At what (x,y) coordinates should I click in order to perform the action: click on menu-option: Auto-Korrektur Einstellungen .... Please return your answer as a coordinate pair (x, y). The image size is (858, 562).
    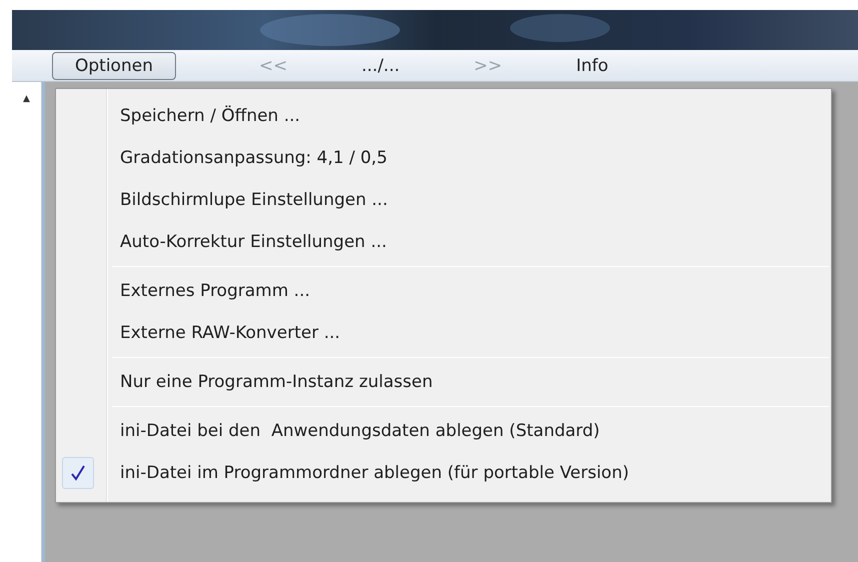
    Looking at the image, I should click on (443, 242).